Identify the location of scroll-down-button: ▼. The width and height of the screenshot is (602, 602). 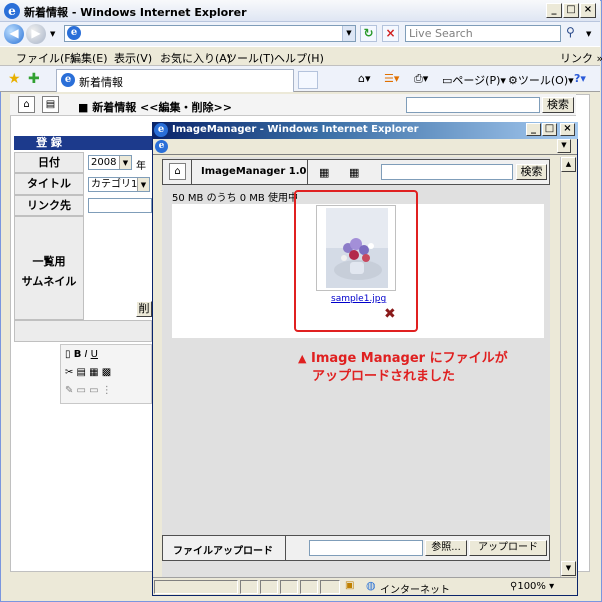
(568, 568).